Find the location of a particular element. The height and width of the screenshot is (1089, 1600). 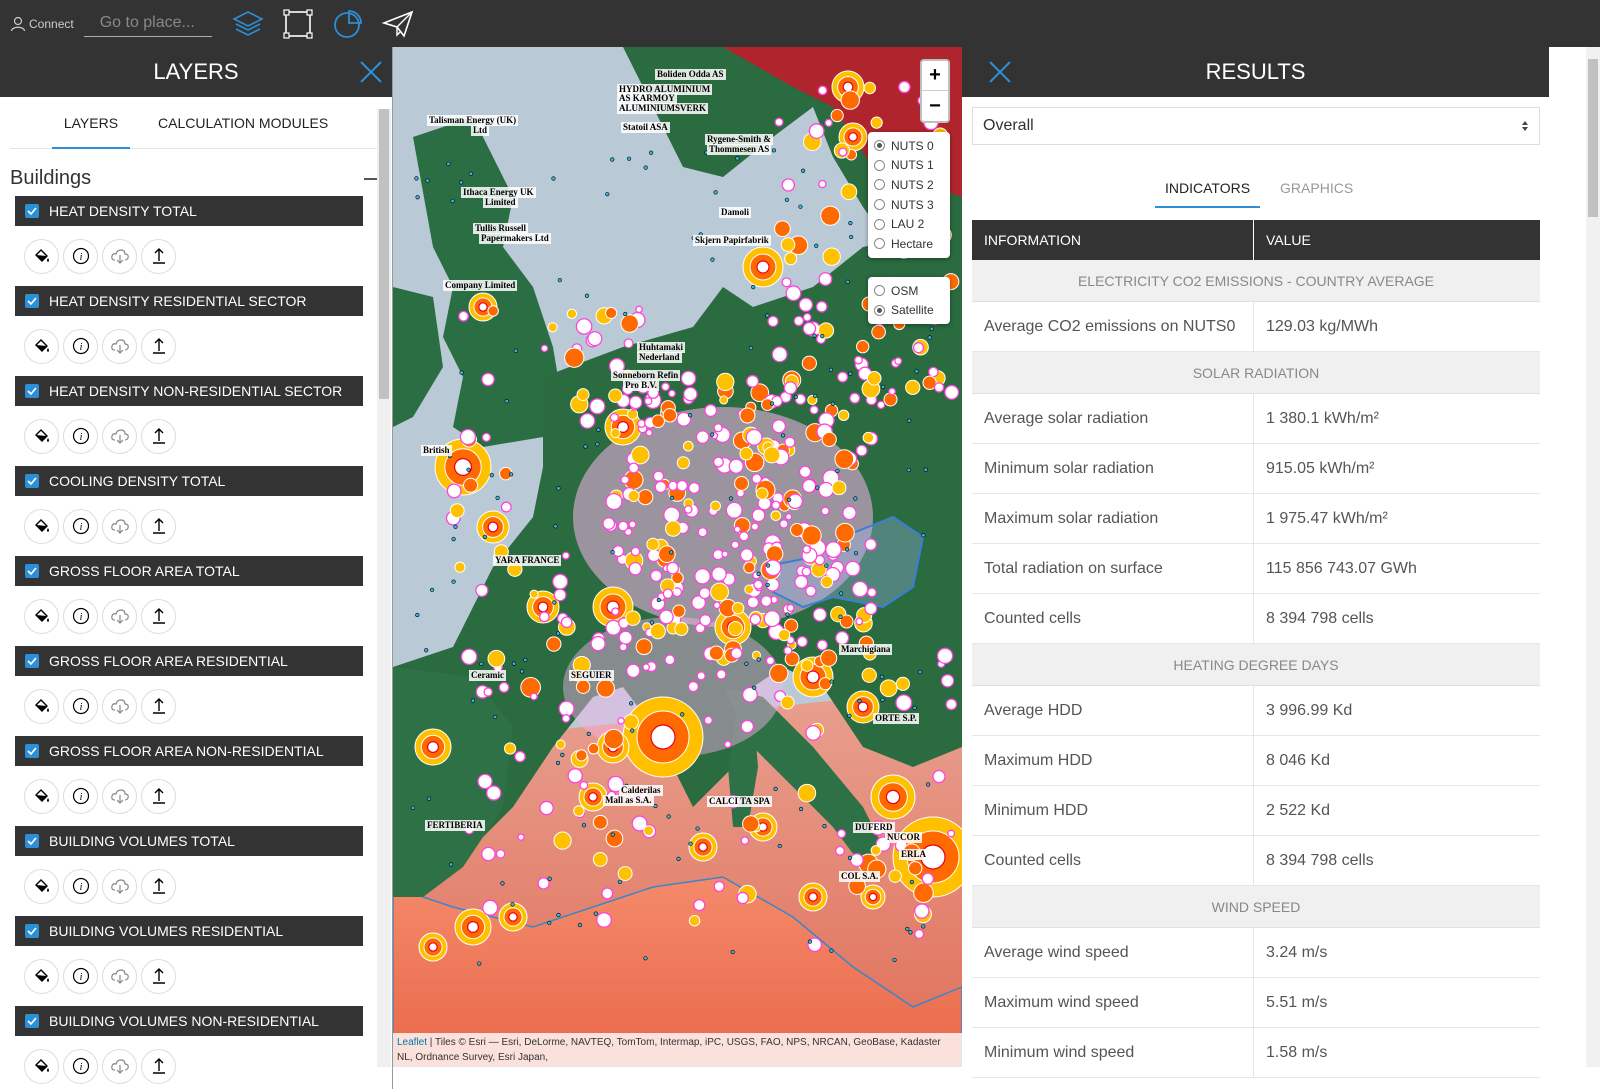

tab-indicators: INDICATORS is located at coordinates (1208, 189).